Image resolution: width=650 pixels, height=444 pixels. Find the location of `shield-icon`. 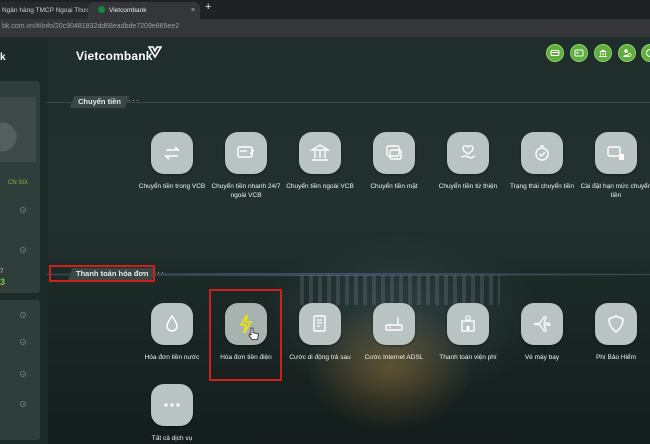

shield-icon is located at coordinates (616, 324).